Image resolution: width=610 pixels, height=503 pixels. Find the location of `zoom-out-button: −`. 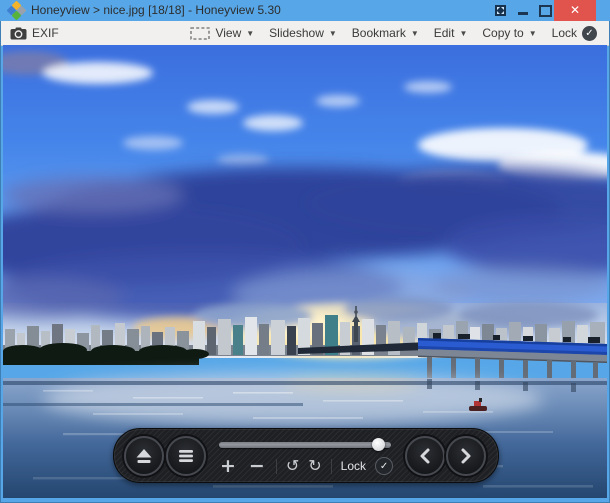

zoom-out-button: − is located at coordinates (257, 466).